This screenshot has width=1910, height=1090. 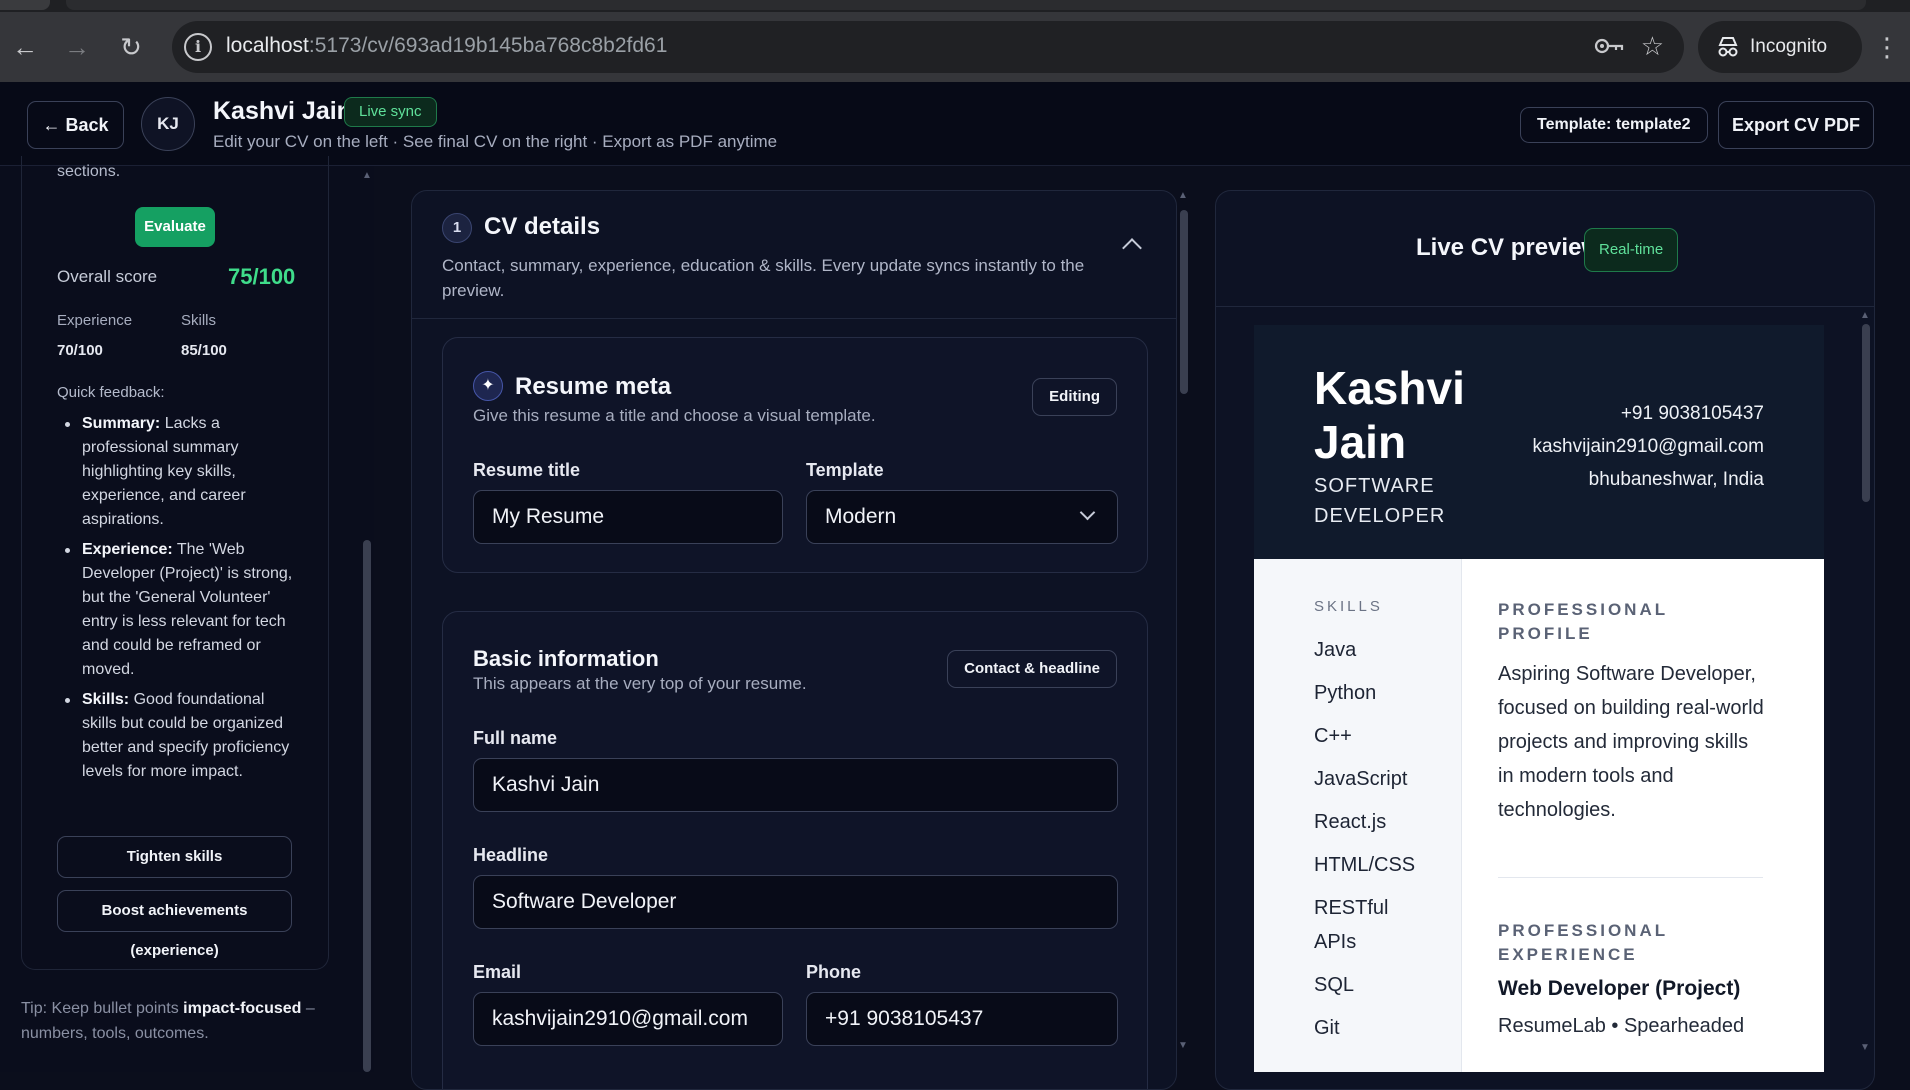 I want to click on phone-input: +91 9038105437, so click(x=962, y=1019).